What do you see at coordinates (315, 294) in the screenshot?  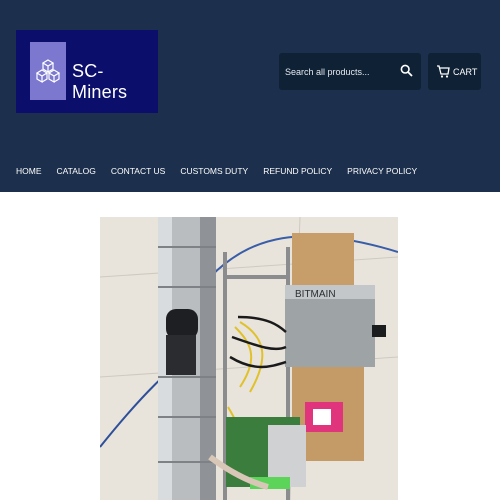 I see `bitmain-label: BITMAIN` at bounding box center [315, 294].